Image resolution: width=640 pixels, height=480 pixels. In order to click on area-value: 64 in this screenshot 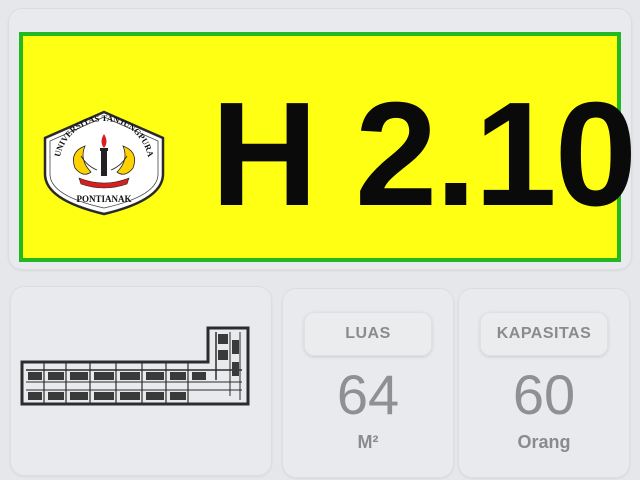, I will do `click(368, 394)`.